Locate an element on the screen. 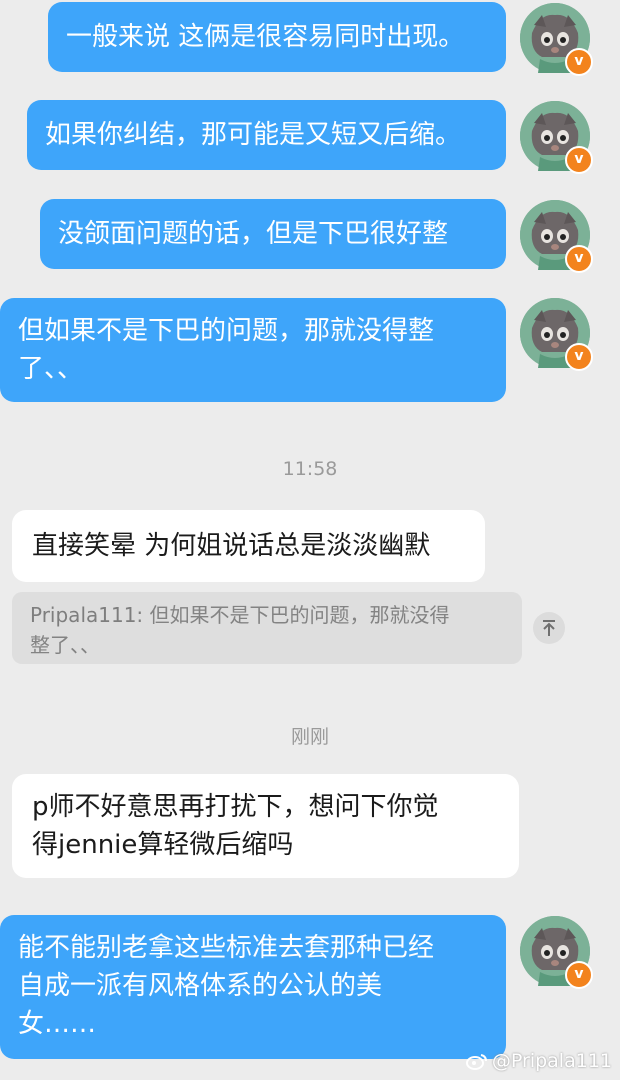 Image resolution: width=620 pixels, height=1080 pixels. message-text: p师不好意思再打扰下，想问下你觉 得jennie算轻微后缩吗 is located at coordinates (235, 826).